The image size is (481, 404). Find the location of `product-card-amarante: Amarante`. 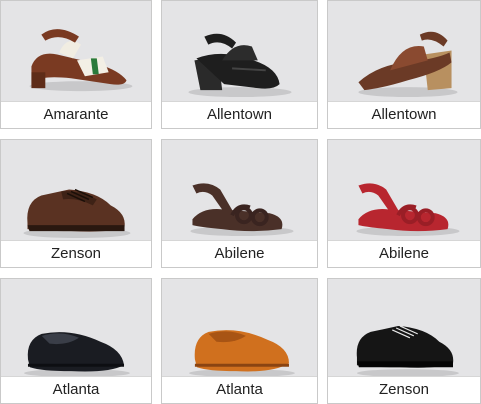

product-card-amarante: Amarante is located at coordinates (76, 64).